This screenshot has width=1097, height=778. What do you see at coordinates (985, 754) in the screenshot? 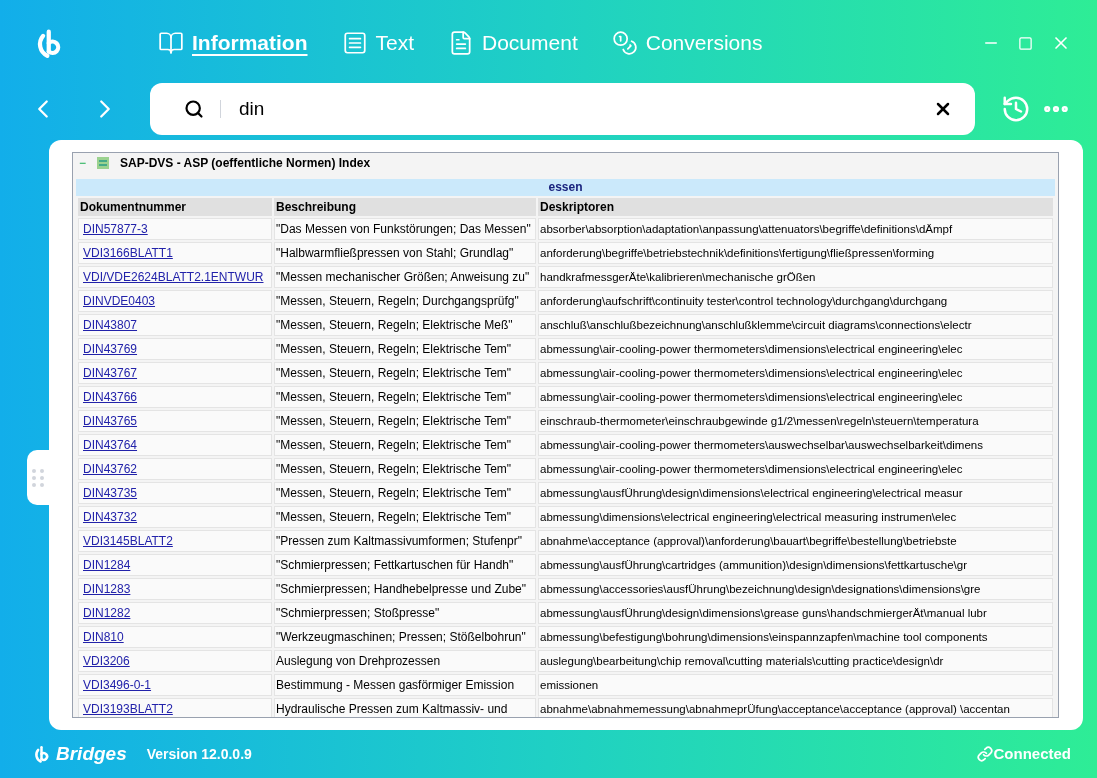
I see `link-icon` at bounding box center [985, 754].